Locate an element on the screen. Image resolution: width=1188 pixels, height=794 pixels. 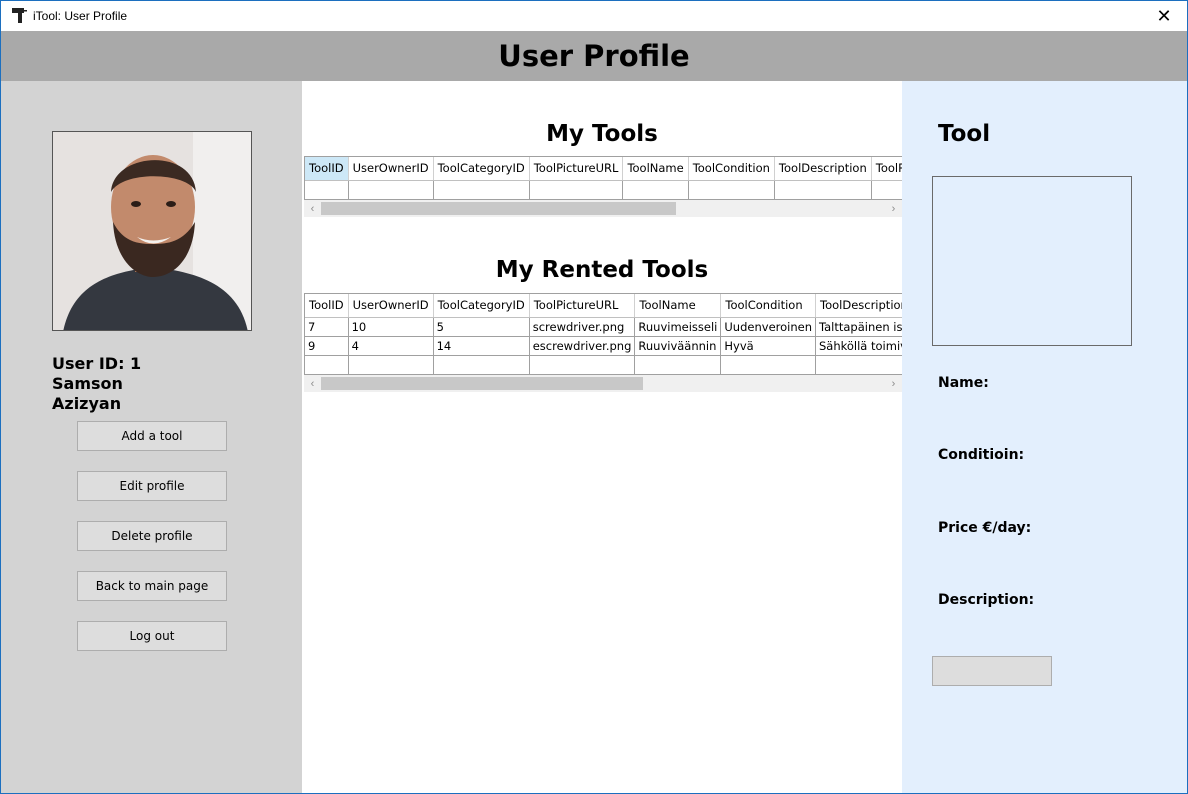
user-info: User ID: 1 Samson Azizyan is located at coordinates (96, 384).